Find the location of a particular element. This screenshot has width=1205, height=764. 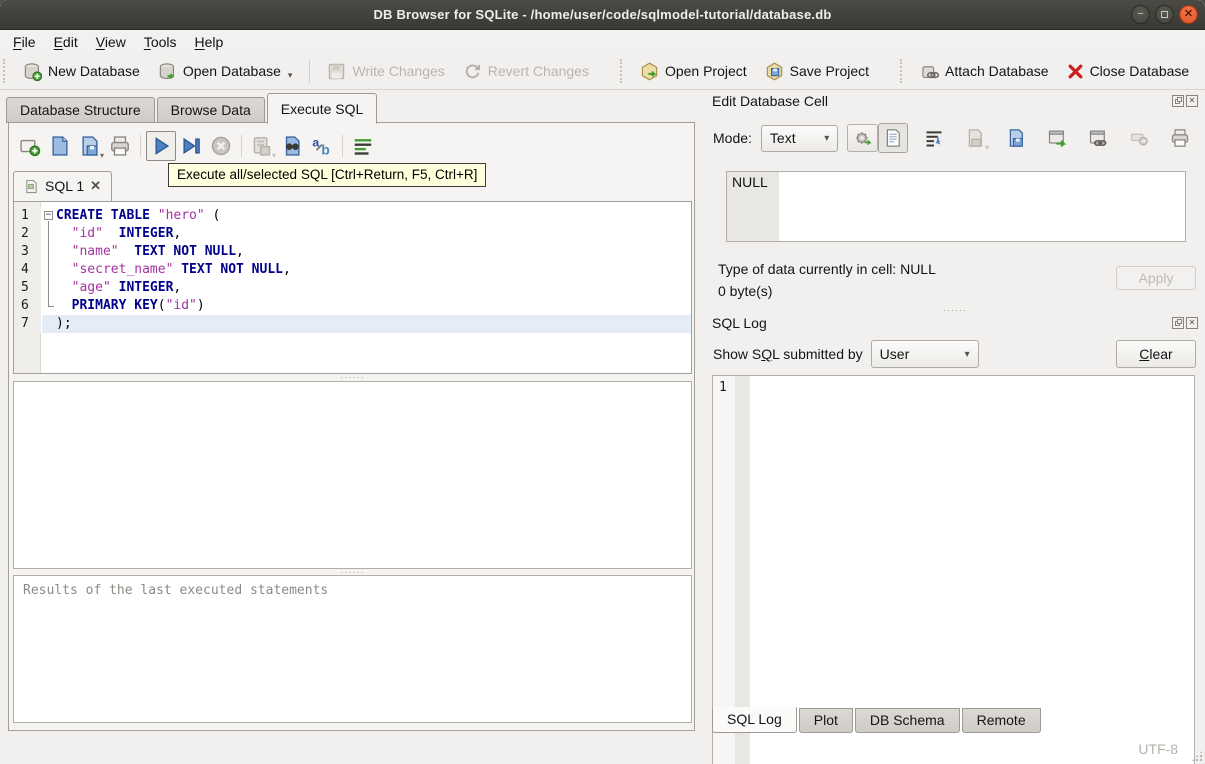

fold-margin is located at coordinates (49, 324).